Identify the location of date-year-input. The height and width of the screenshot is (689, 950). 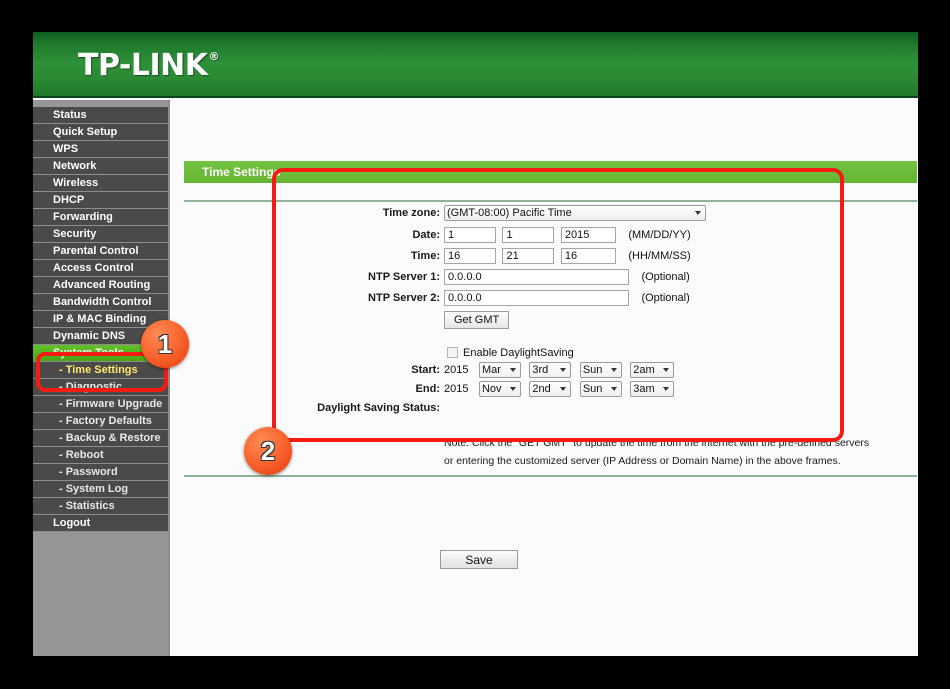
(588, 234).